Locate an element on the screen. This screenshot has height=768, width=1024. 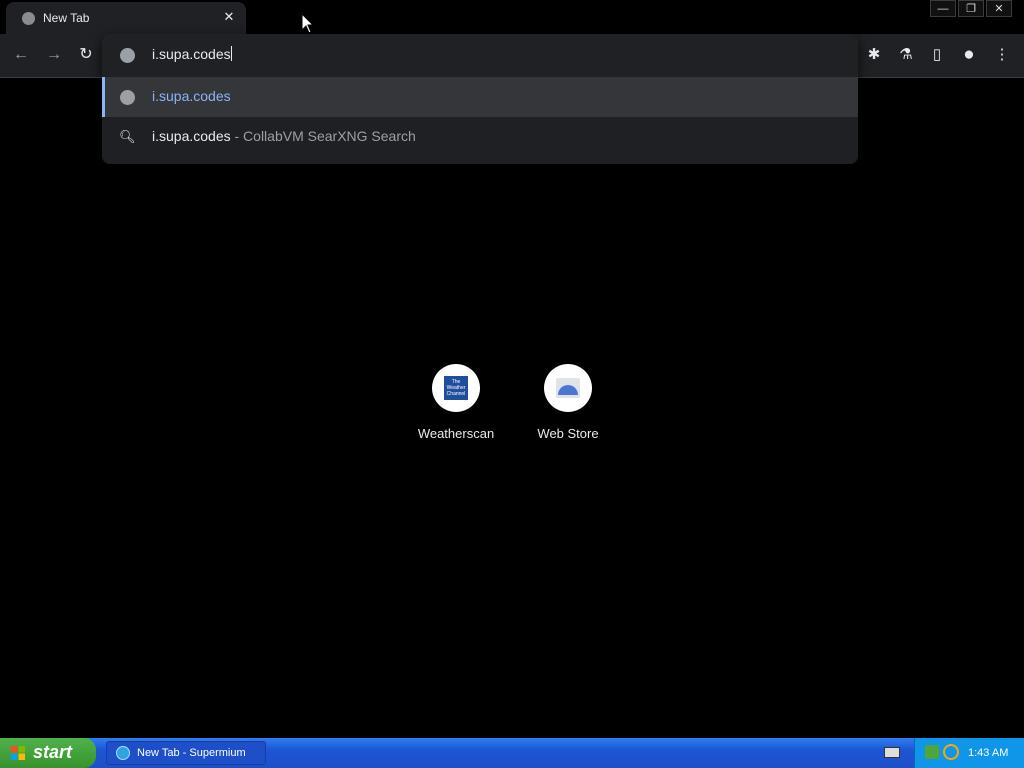
network-icon is located at coordinates (932, 752).